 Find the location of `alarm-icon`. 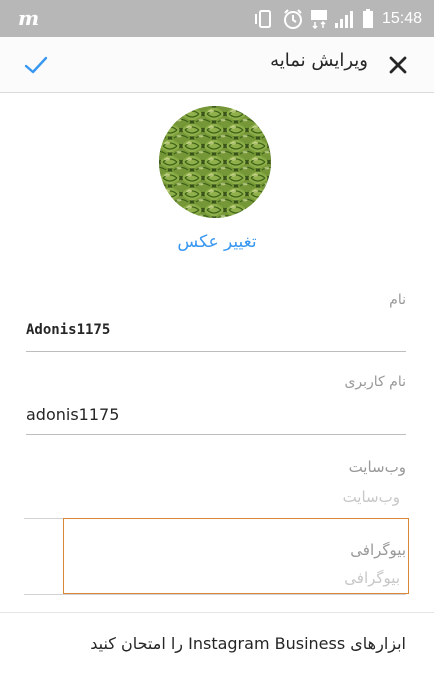

alarm-icon is located at coordinates (292, 19).